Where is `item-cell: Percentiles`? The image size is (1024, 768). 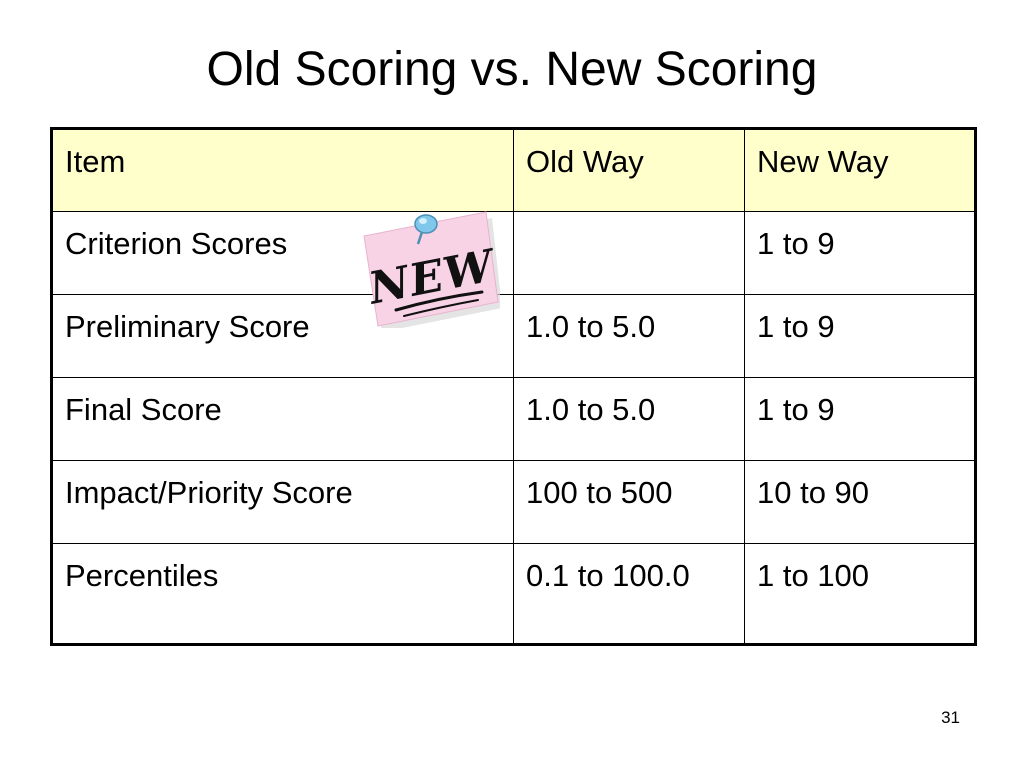
item-cell: Percentiles is located at coordinates (282, 594).